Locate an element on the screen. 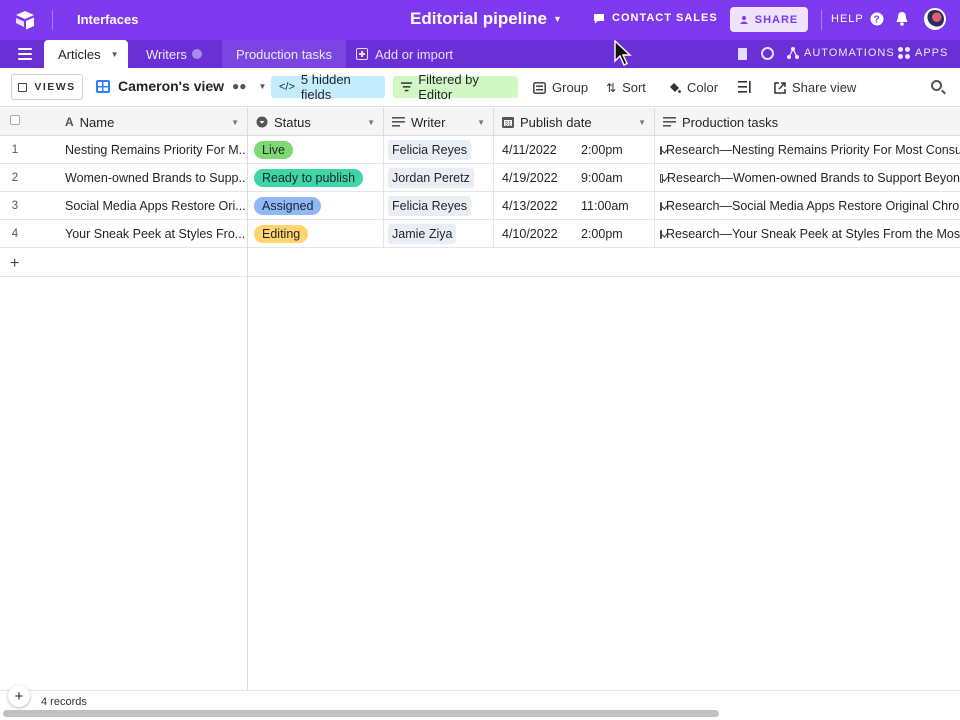 This screenshot has height=720, width=960. filter-button: Filtered by Editor is located at coordinates (455, 87).